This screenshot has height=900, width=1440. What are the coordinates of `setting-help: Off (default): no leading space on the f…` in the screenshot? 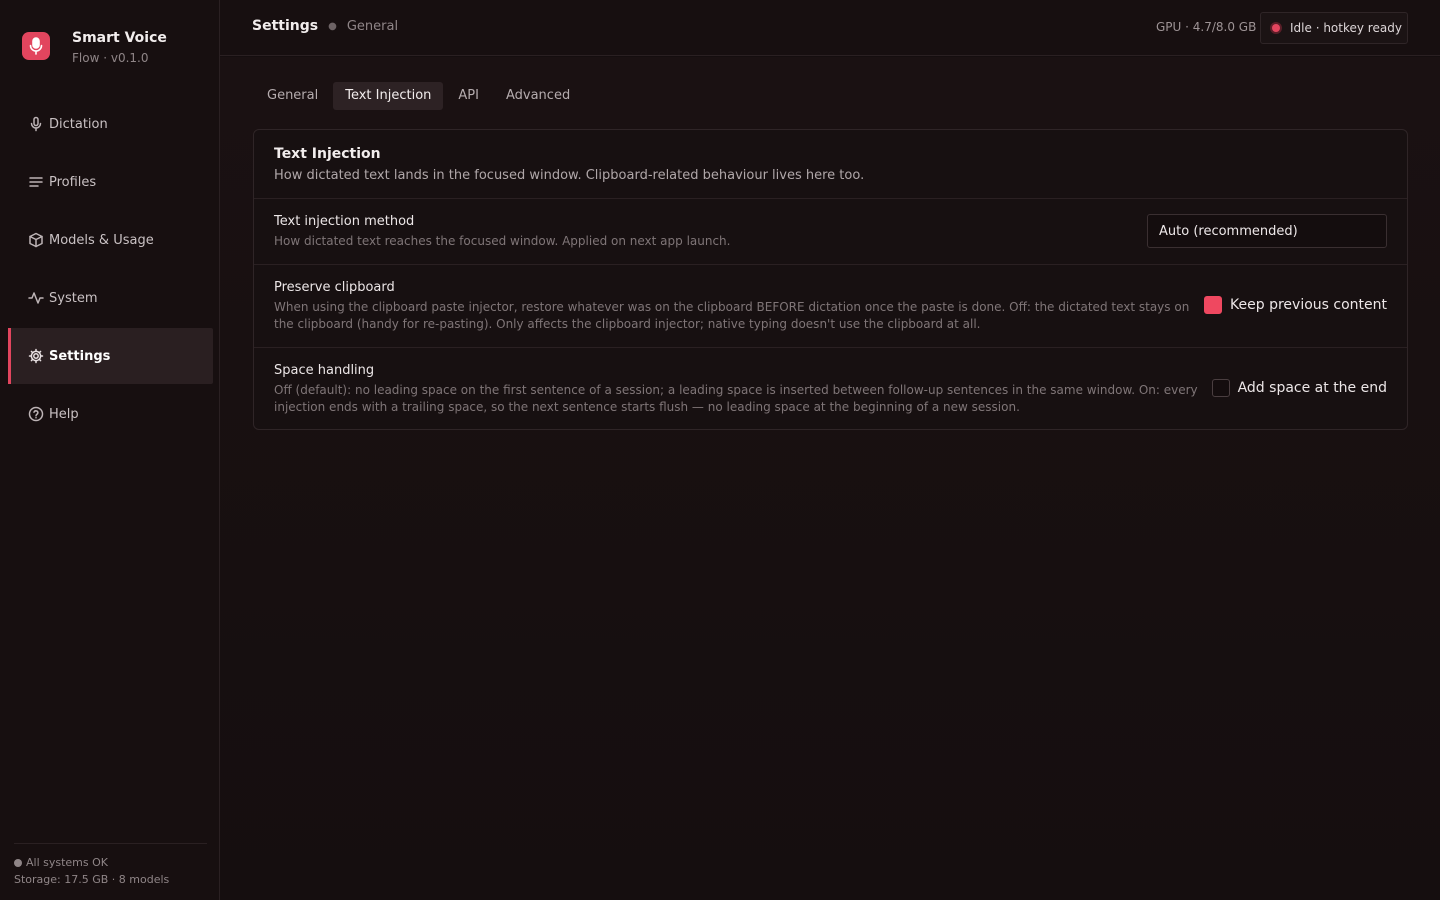 It's located at (736, 398).